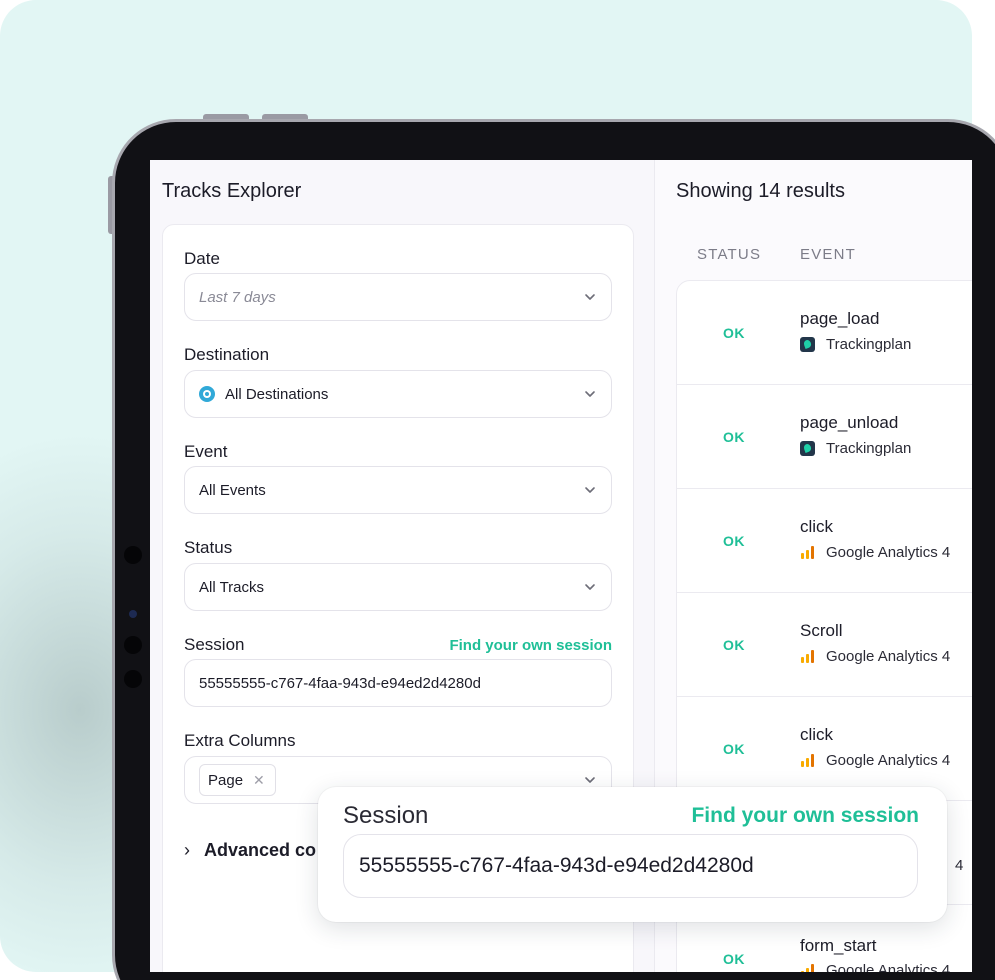 The height and width of the screenshot is (980, 995). I want to click on popup-session-value: 55555555-c767-4faa-943d-e94ed2d4280d, so click(556, 865).